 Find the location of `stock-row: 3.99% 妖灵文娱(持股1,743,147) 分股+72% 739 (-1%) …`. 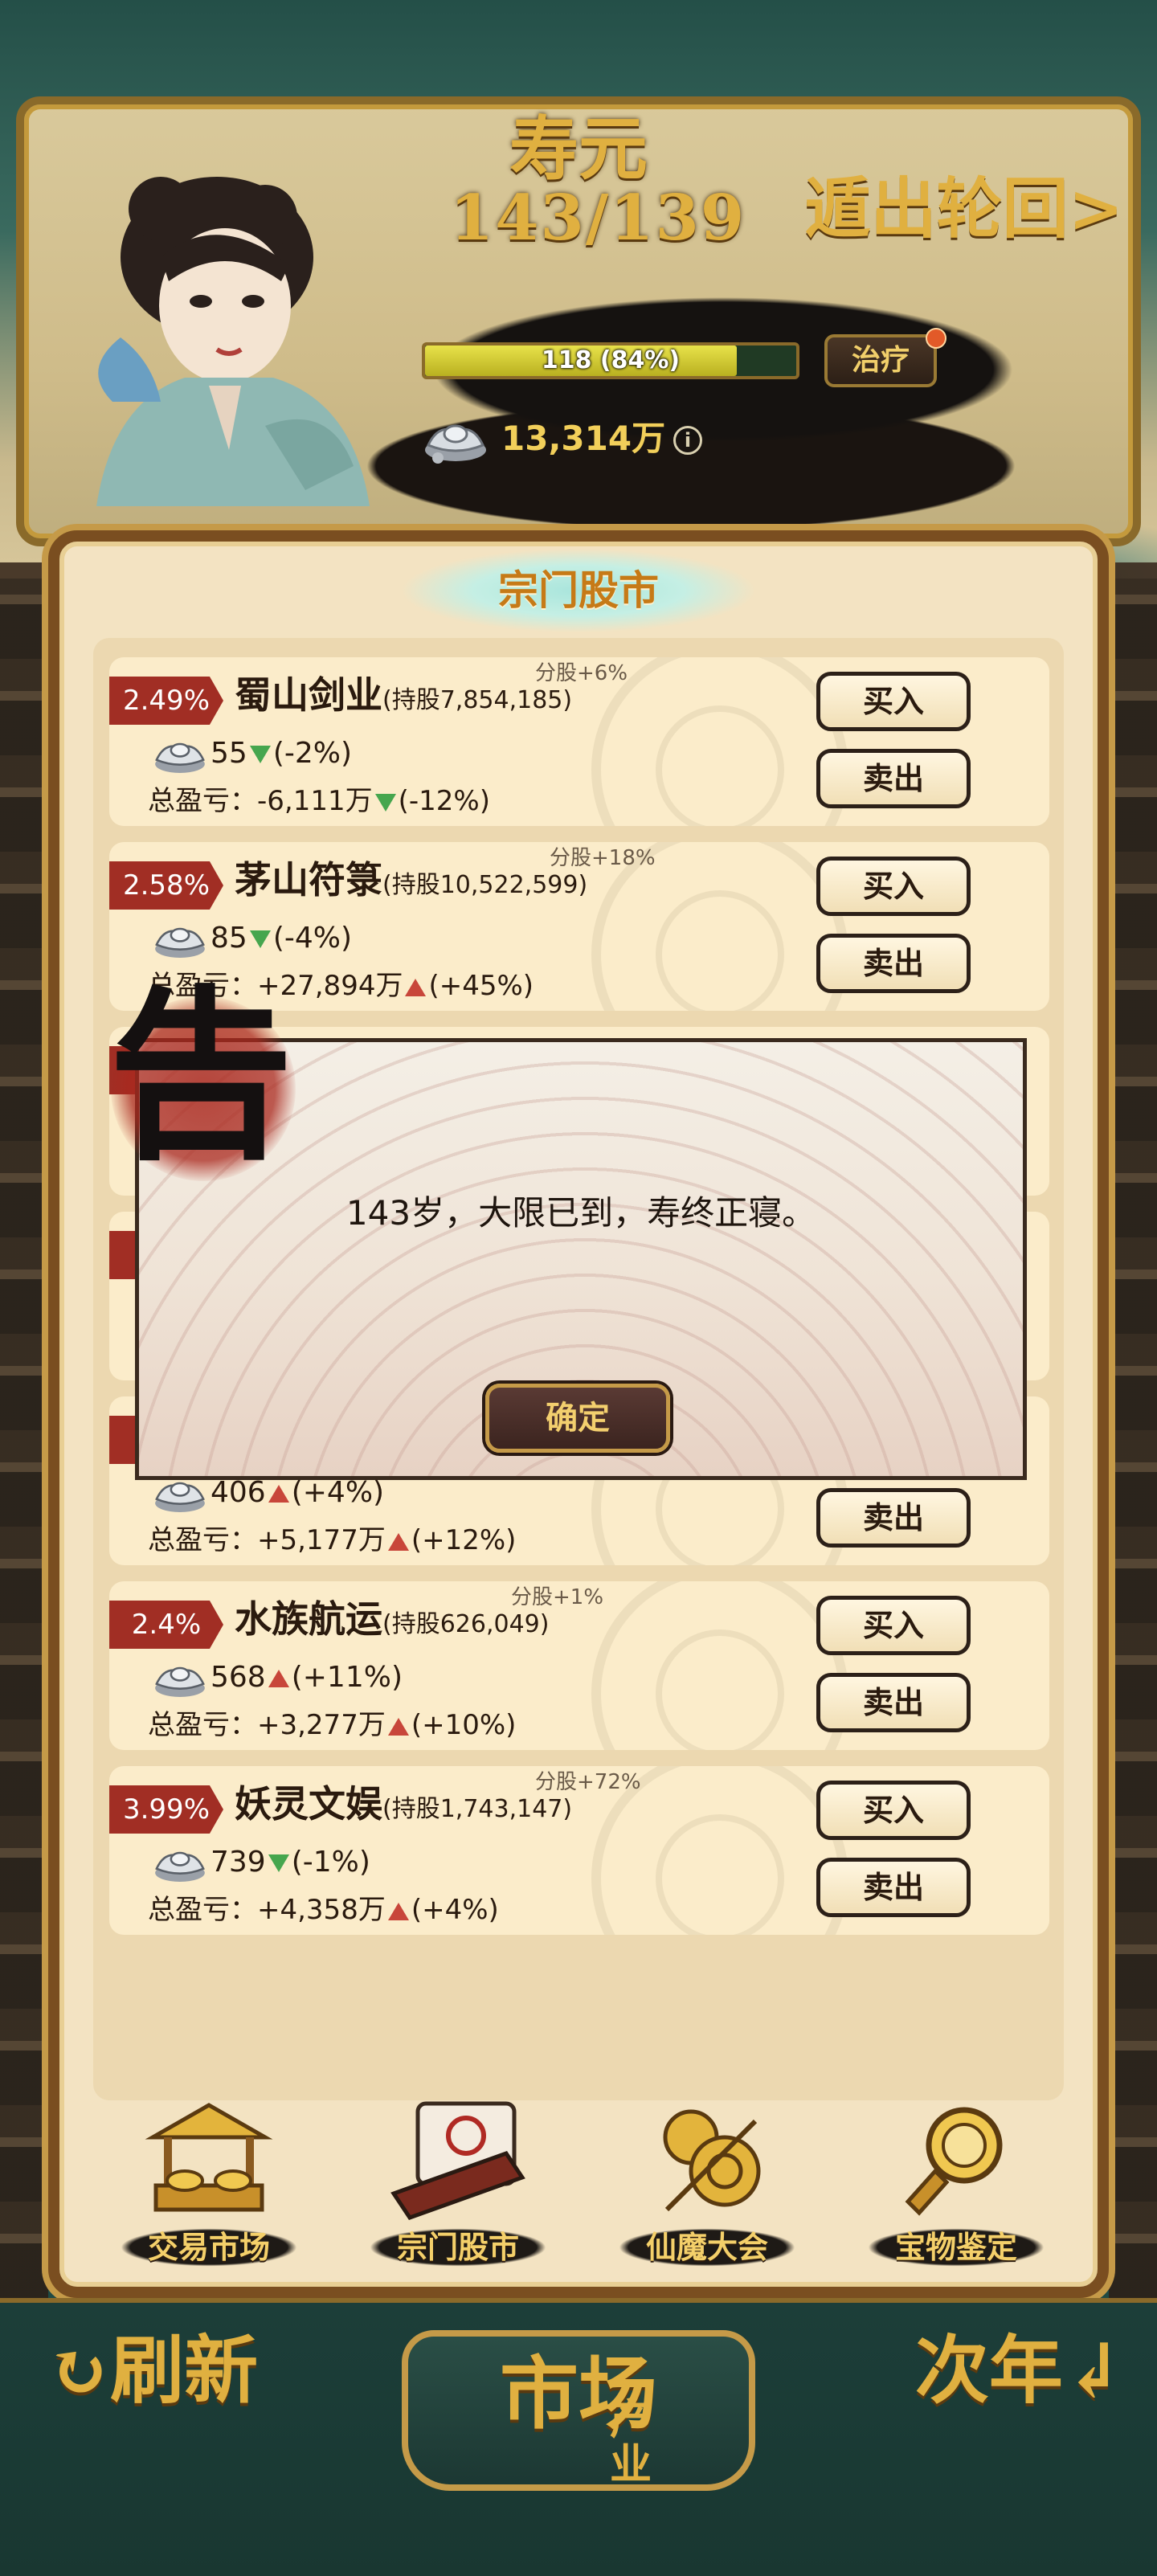

stock-row: 3.99% 妖灵文娱(持股1,743,147) 分股+72% 739 (-1%) … is located at coordinates (579, 1851).